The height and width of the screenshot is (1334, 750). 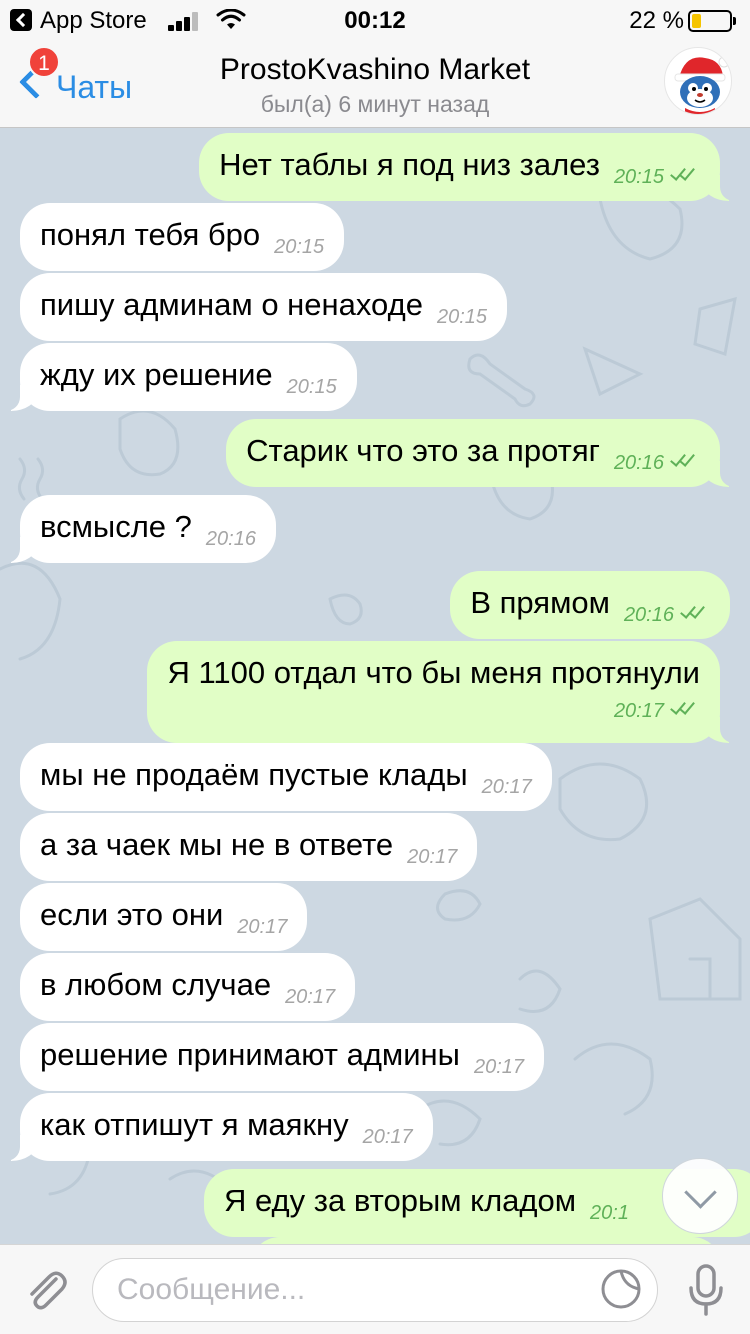 What do you see at coordinates (409, 164) in the screenshot?
I see `message-text: Нет таблы я под низ залез` at bounding box center [409, 164].